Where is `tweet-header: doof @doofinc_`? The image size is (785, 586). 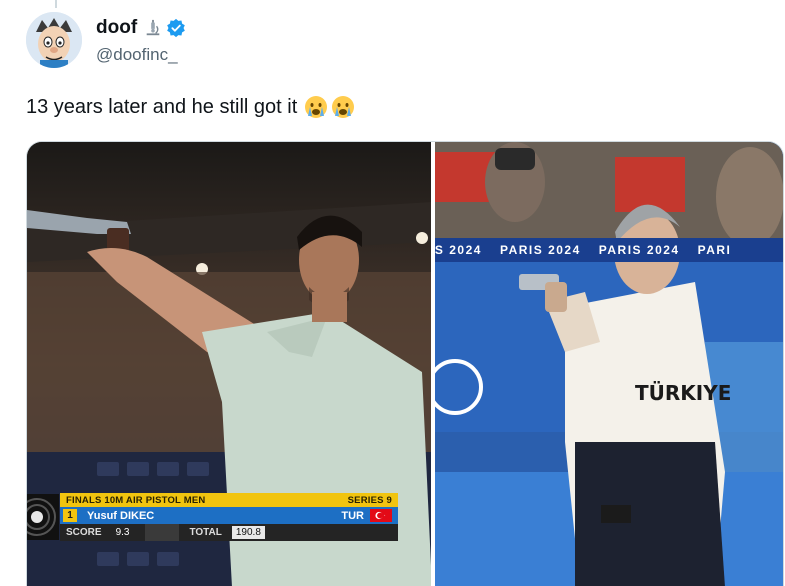 tweet-header: doof @doofinc_ is located at coordinates (106, 40).